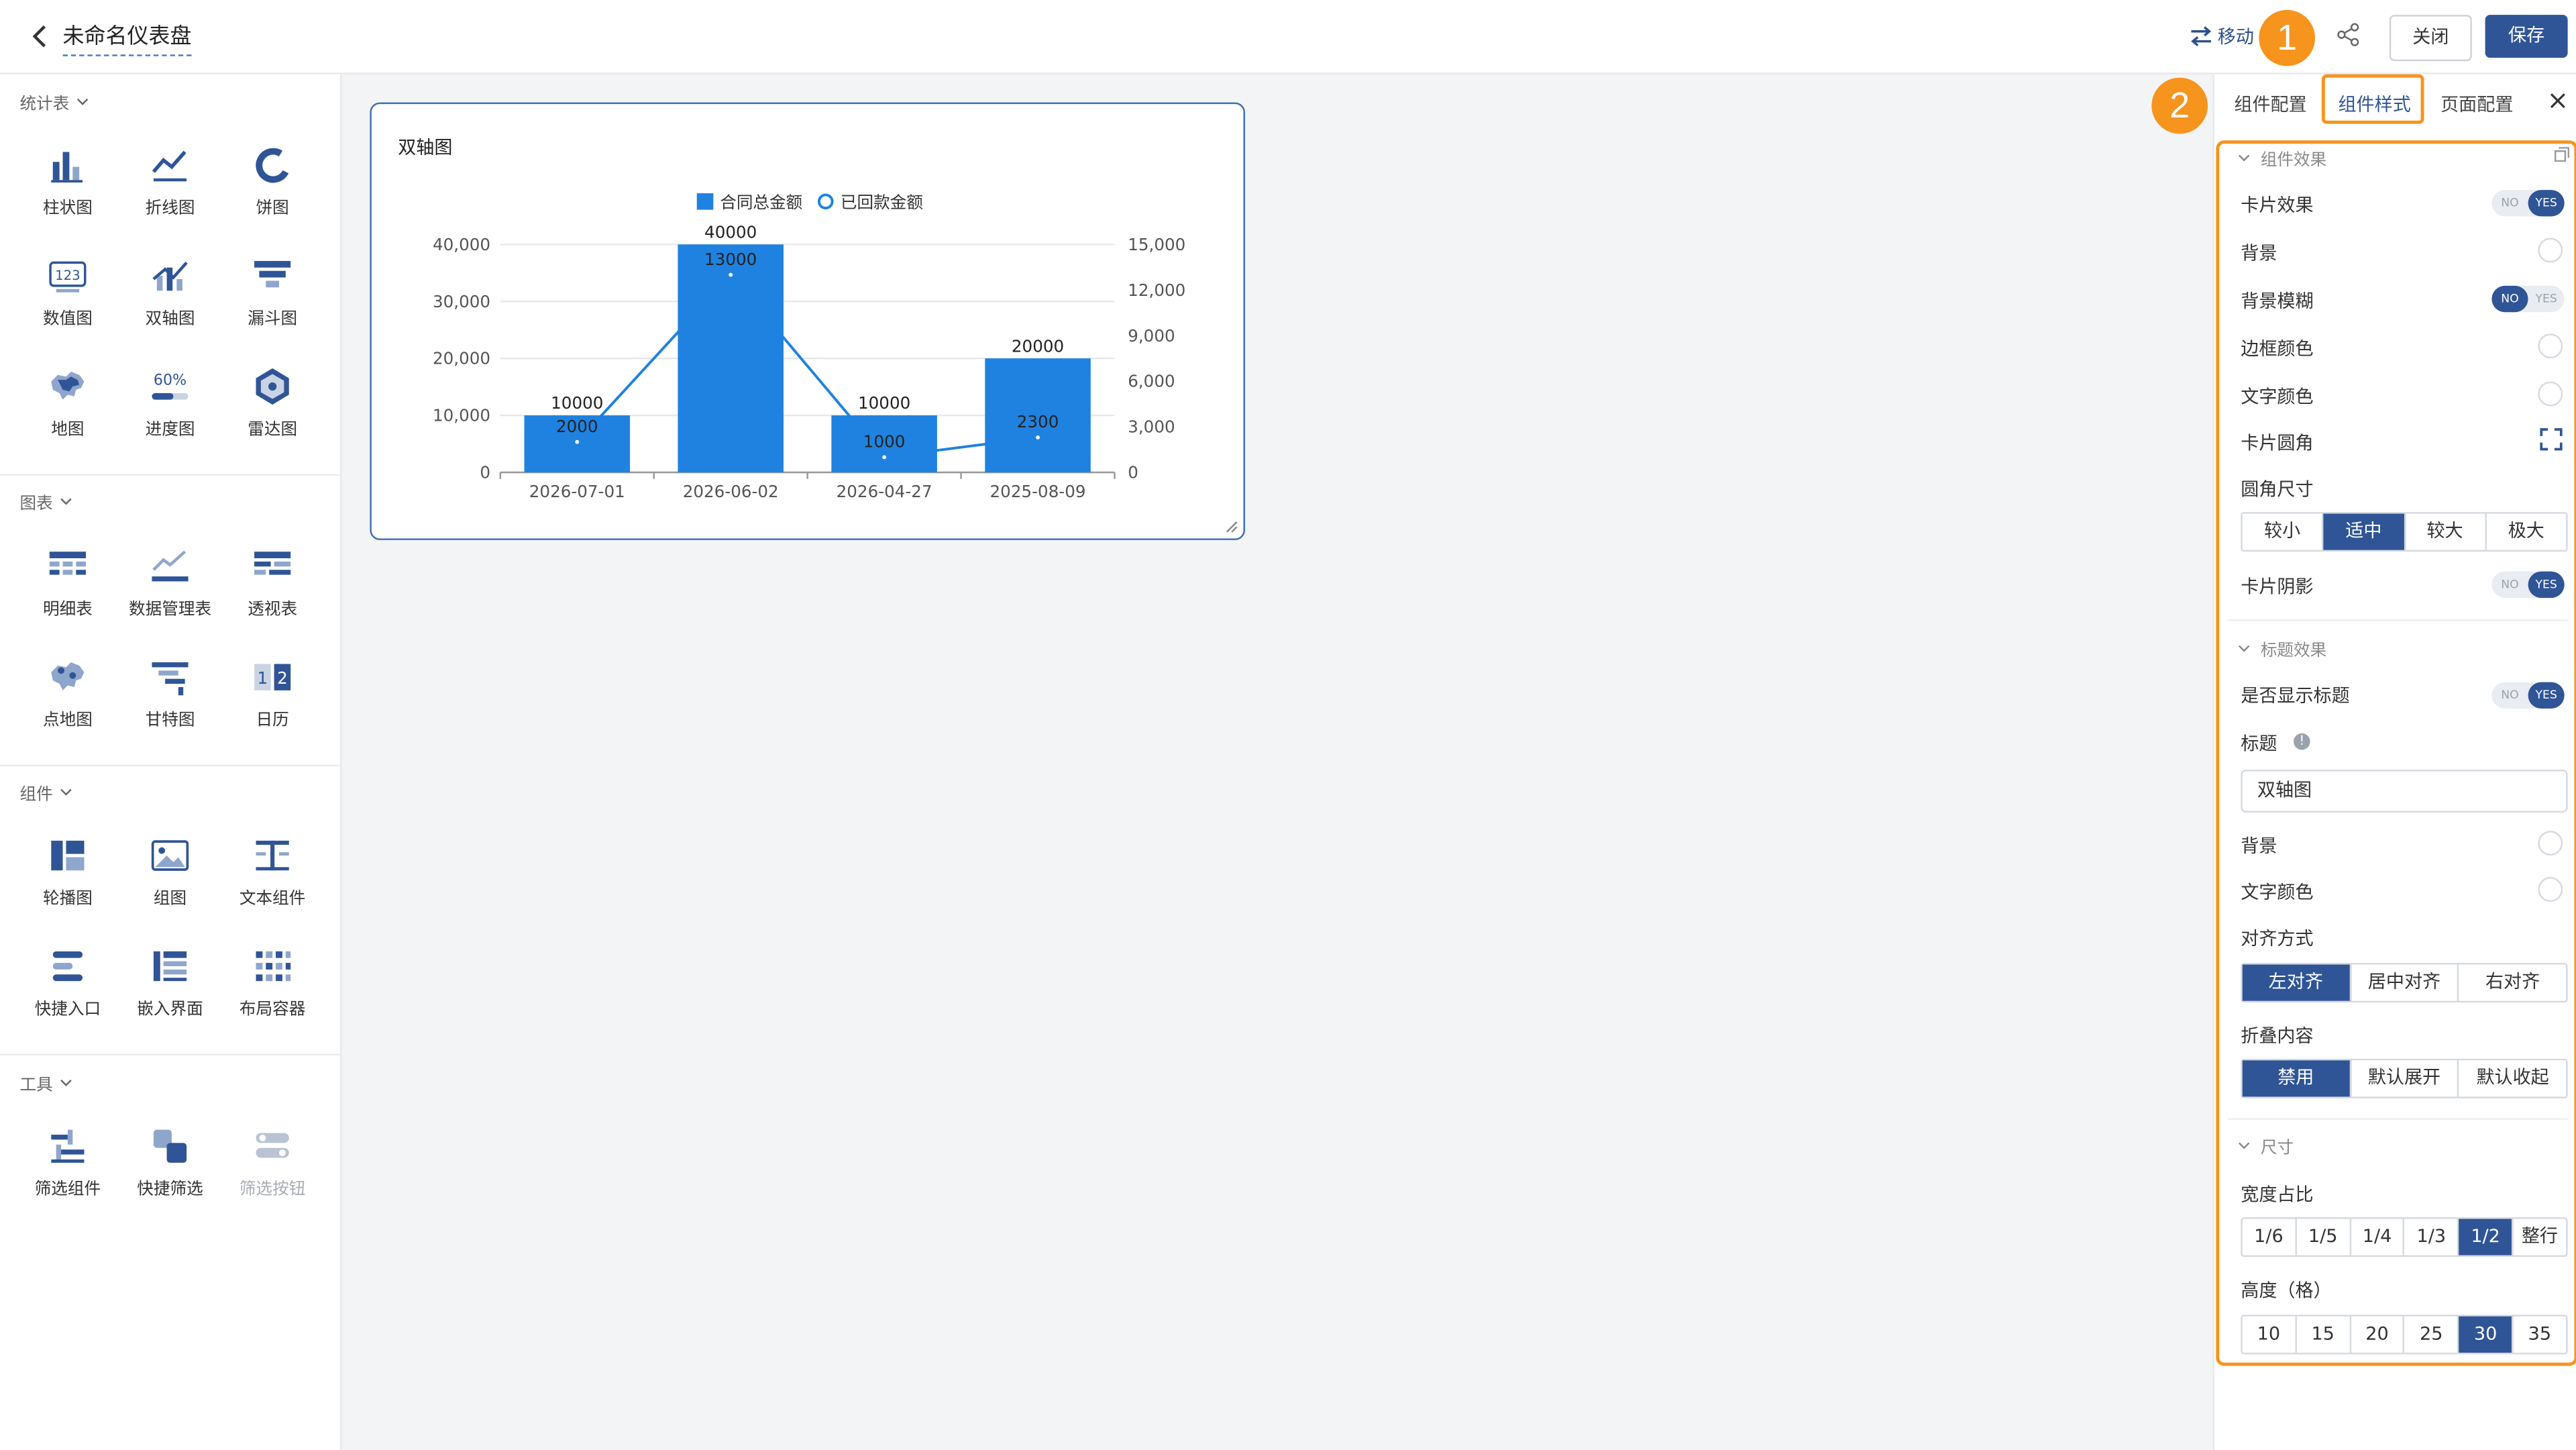 This screenshot has width=2576, height=1450. I want to click on tool-map-chart: 地图, so click(67, 402).